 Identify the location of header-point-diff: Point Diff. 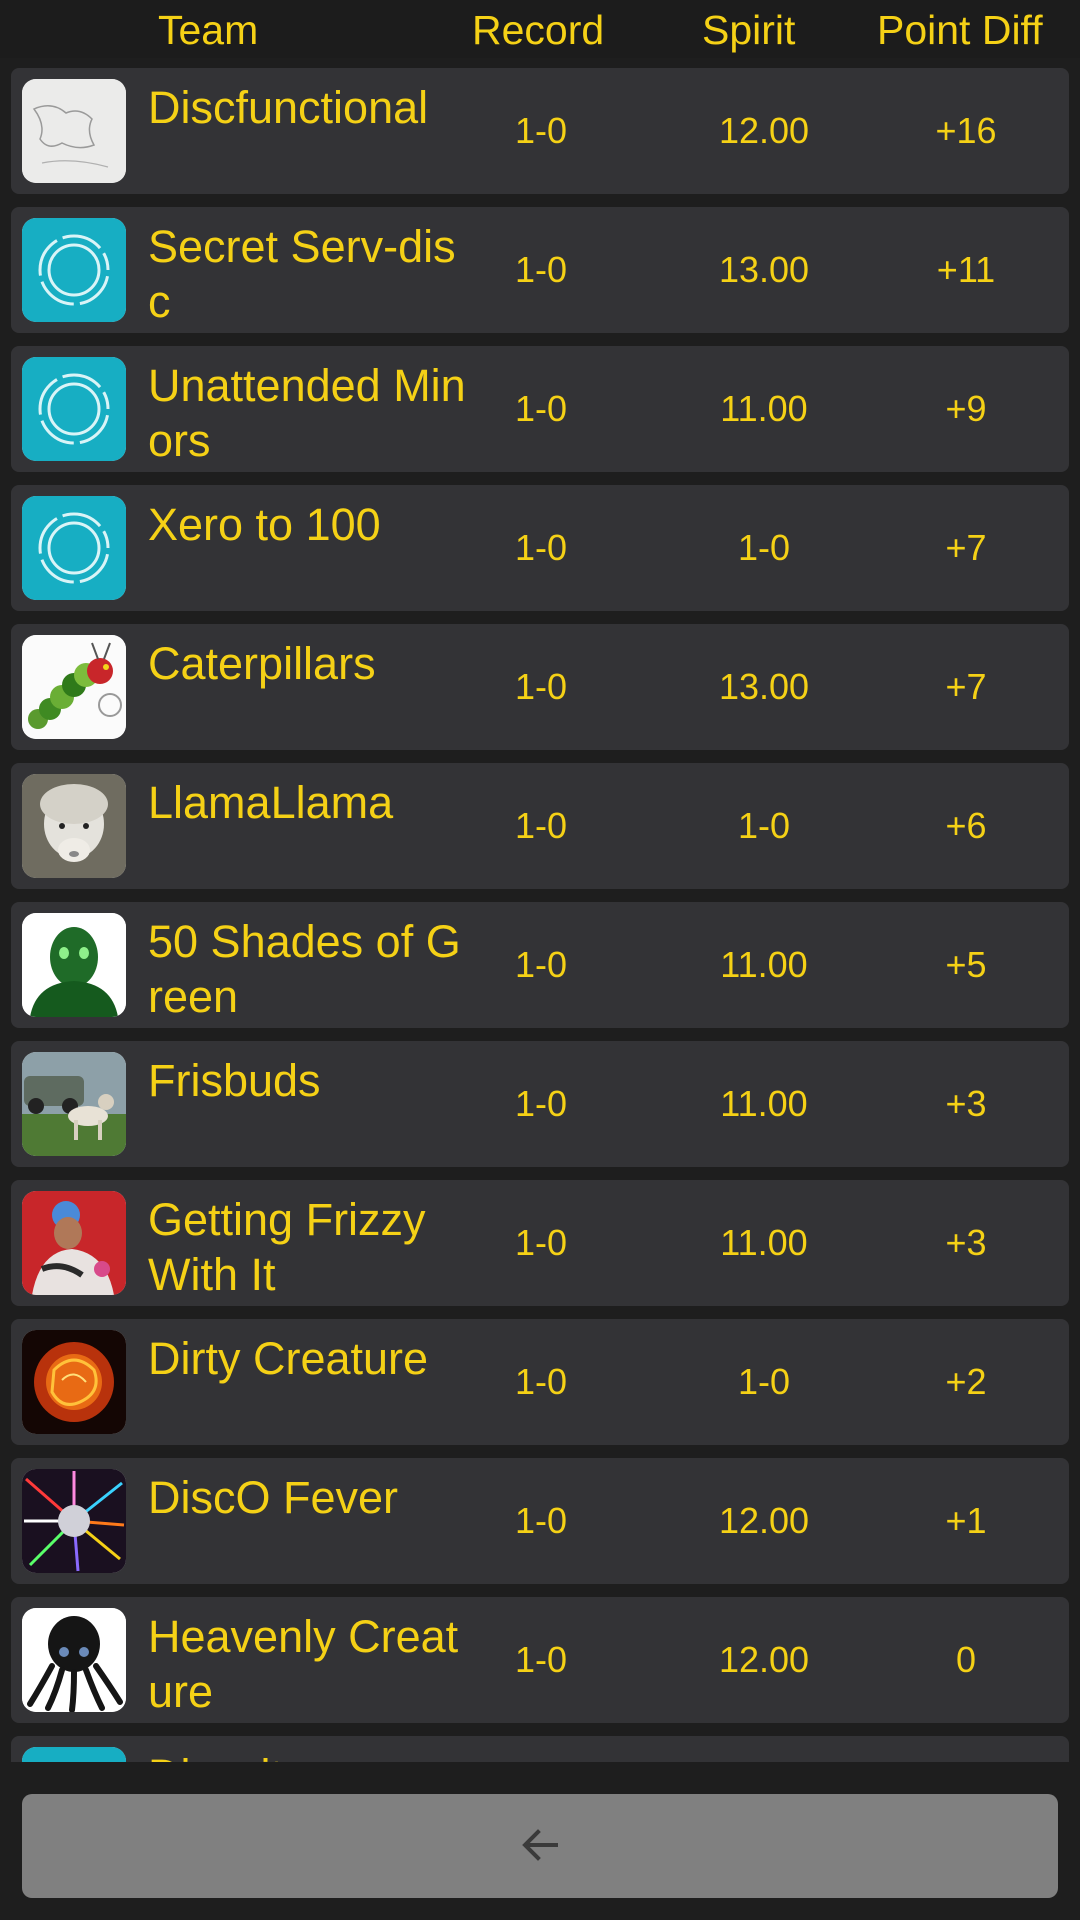
(960, 30).